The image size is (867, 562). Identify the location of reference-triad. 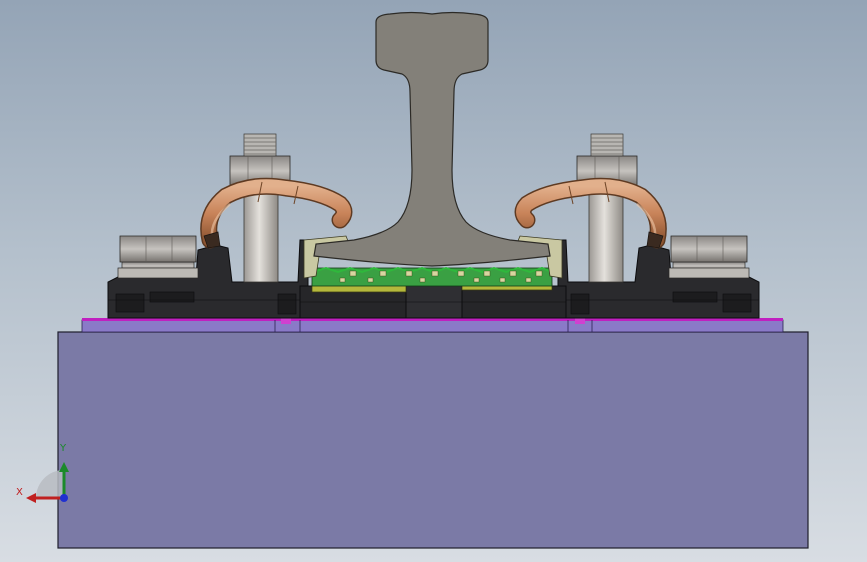
(47, 482).